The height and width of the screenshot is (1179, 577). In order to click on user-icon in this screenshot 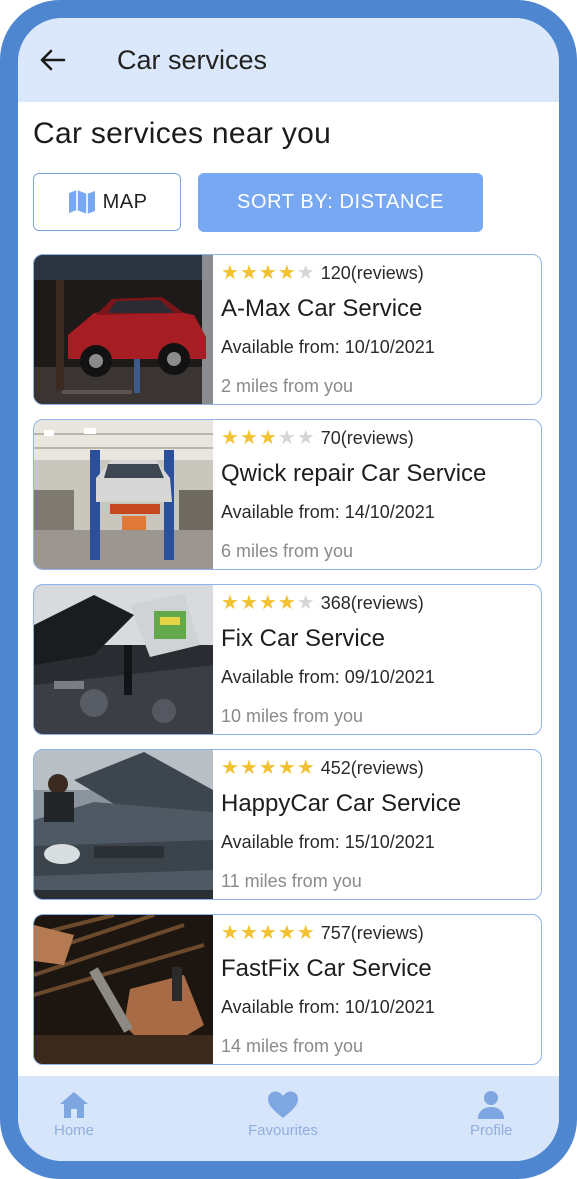, I will do `click(491, 1105)`.